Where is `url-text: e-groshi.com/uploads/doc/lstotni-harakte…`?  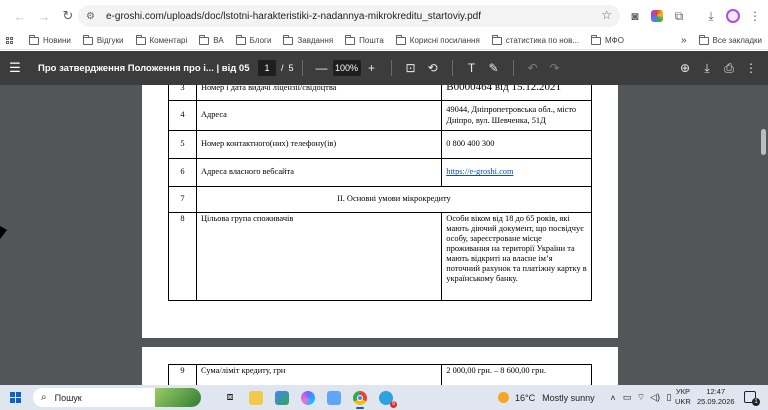
url-text: e-groshi.com/uploads/doc/lstotni-harakte… is located at coordinates (293, 16).